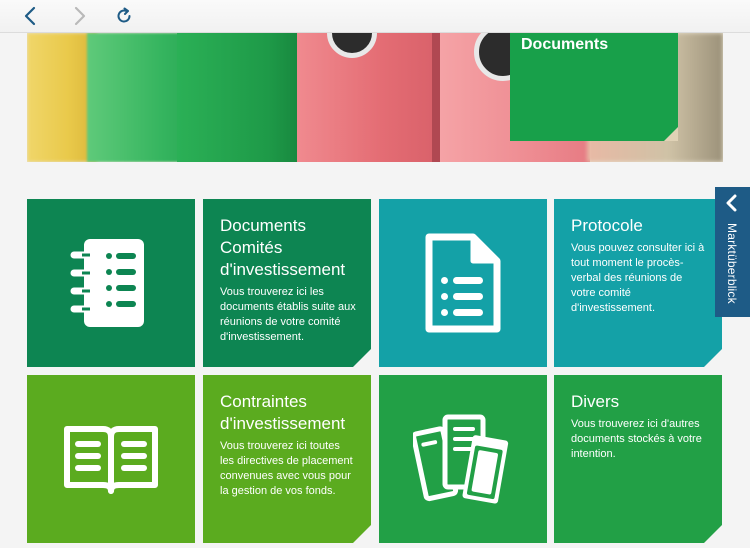 This screenshot has height=548, width=750. I want to click on reload-button, so click(124, 16).